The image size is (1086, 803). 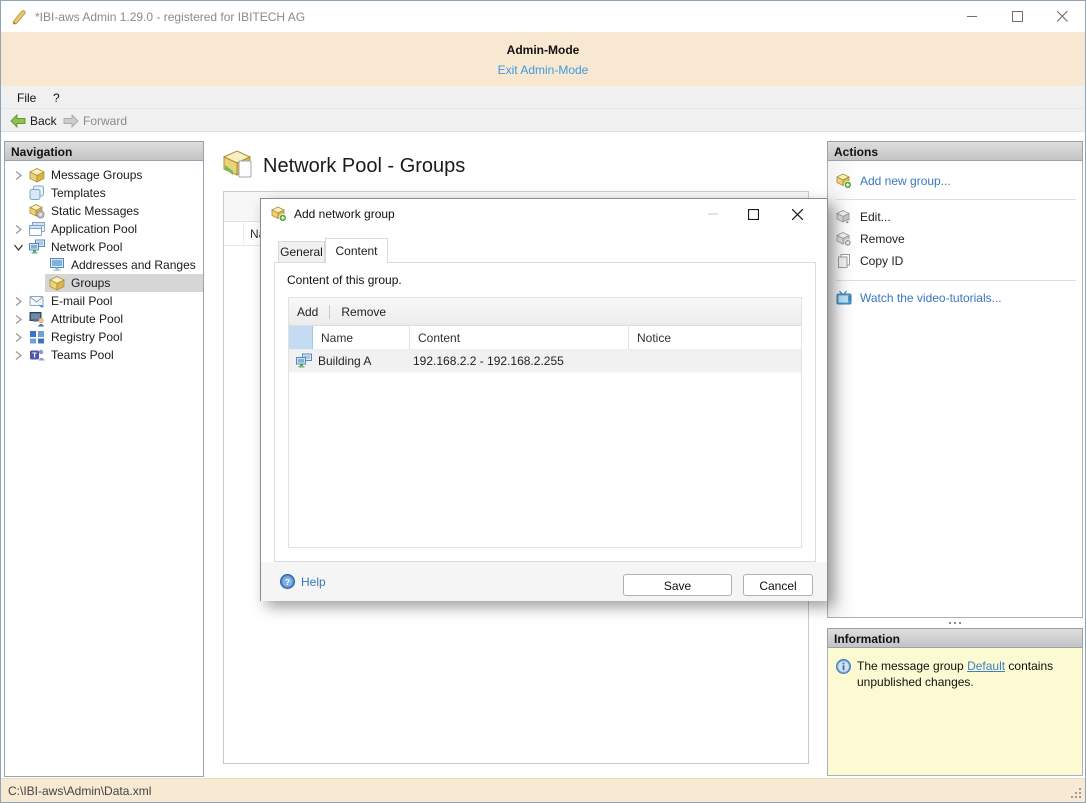 I want to click on network-groups-icon, so click(x=237, y=164).